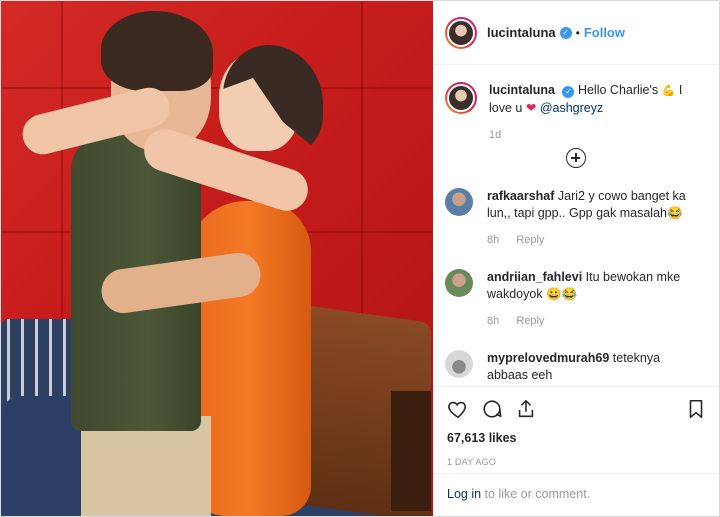  I want to click on comment-username: andriian_fahlevi, so click(534, 277).